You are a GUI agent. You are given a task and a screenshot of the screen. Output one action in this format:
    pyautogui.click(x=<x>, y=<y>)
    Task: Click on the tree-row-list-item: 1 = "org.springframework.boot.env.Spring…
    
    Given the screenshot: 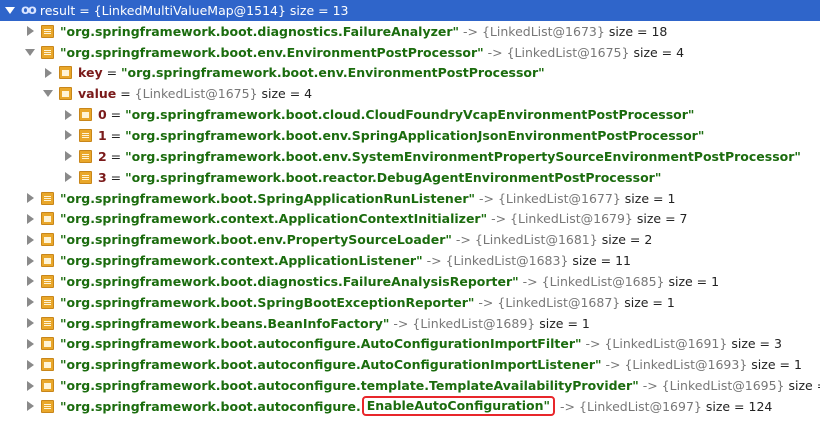 What is the action you would take?
    pyautogui.click(x=410, y=135)
    